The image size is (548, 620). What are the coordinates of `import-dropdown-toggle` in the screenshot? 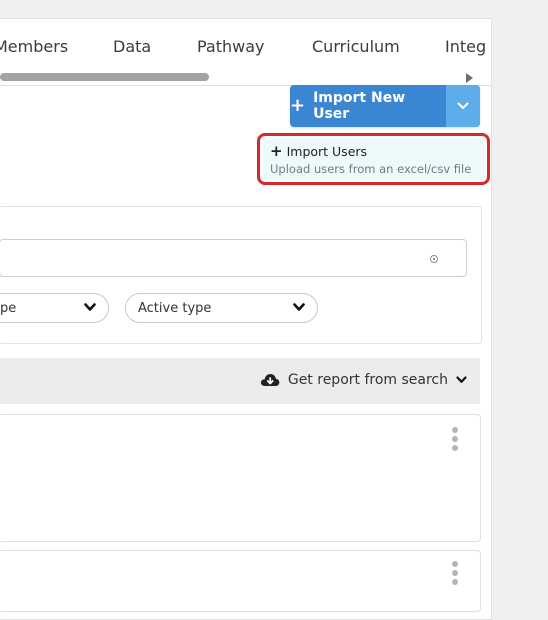 It's located at (463, 106).